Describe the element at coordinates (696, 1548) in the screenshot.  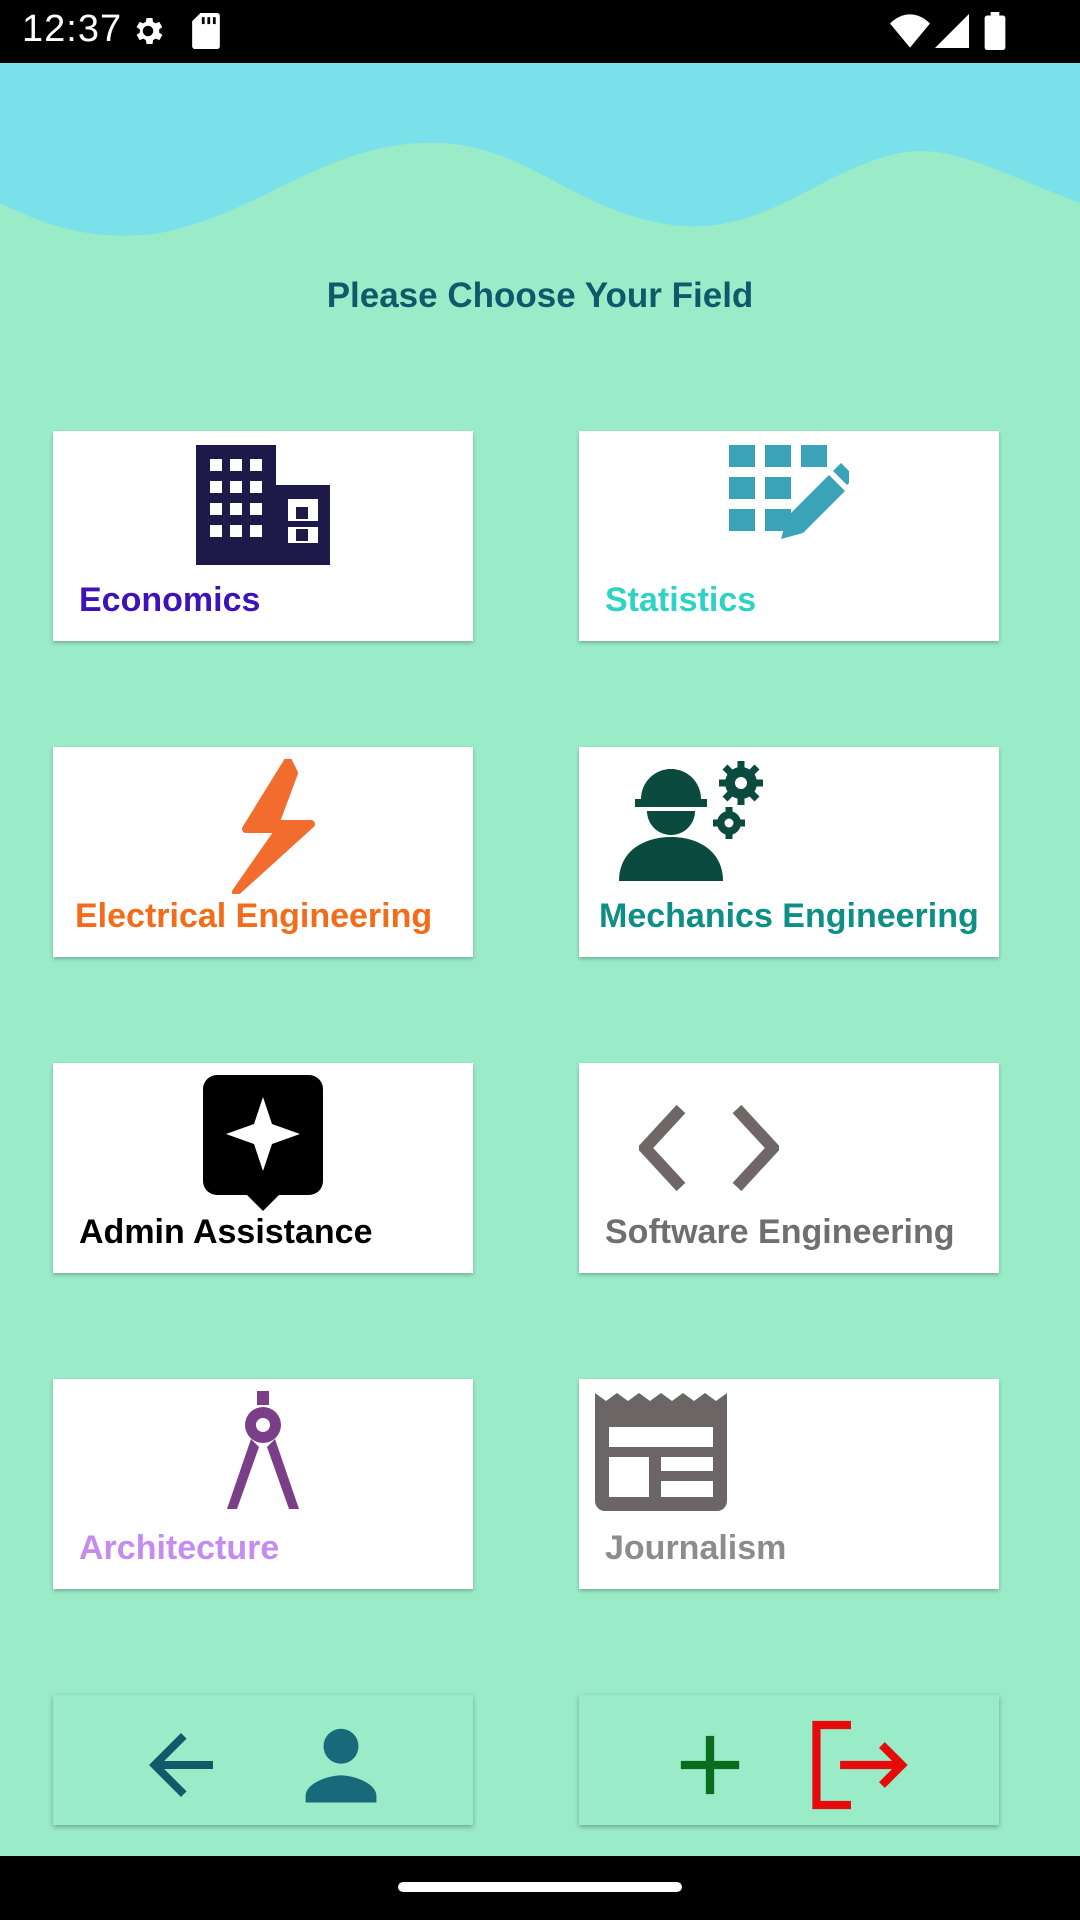
I see `field-label: Journalism` at that location.